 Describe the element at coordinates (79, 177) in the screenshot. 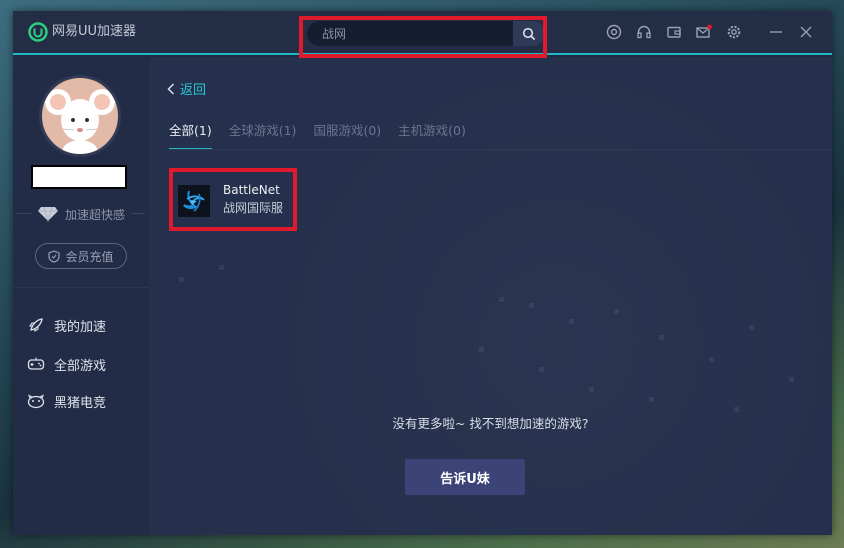

I see `username-redacted` at that location.